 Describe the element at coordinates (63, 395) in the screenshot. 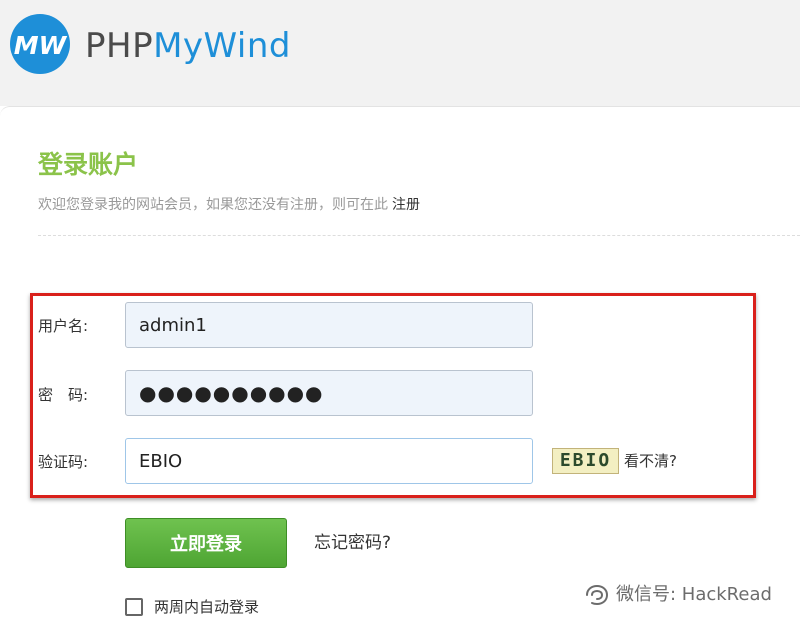

I see `password-label: 密 码:` at that location.